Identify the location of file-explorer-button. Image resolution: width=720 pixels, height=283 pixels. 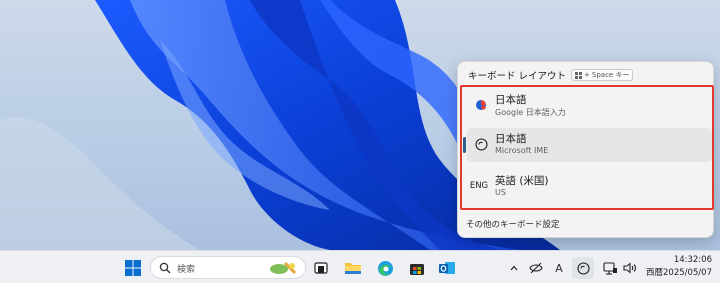
(353, 268).